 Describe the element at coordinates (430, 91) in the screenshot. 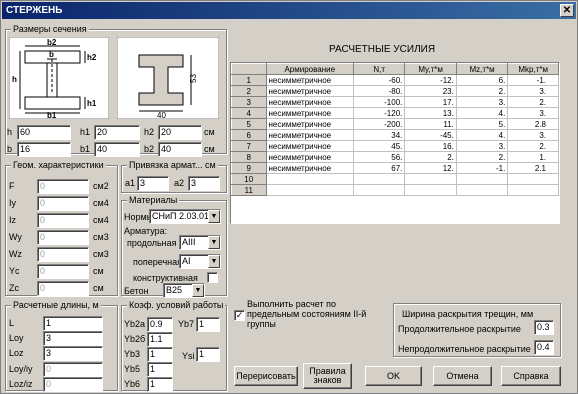

I see `table-cell: 23.` at that location.